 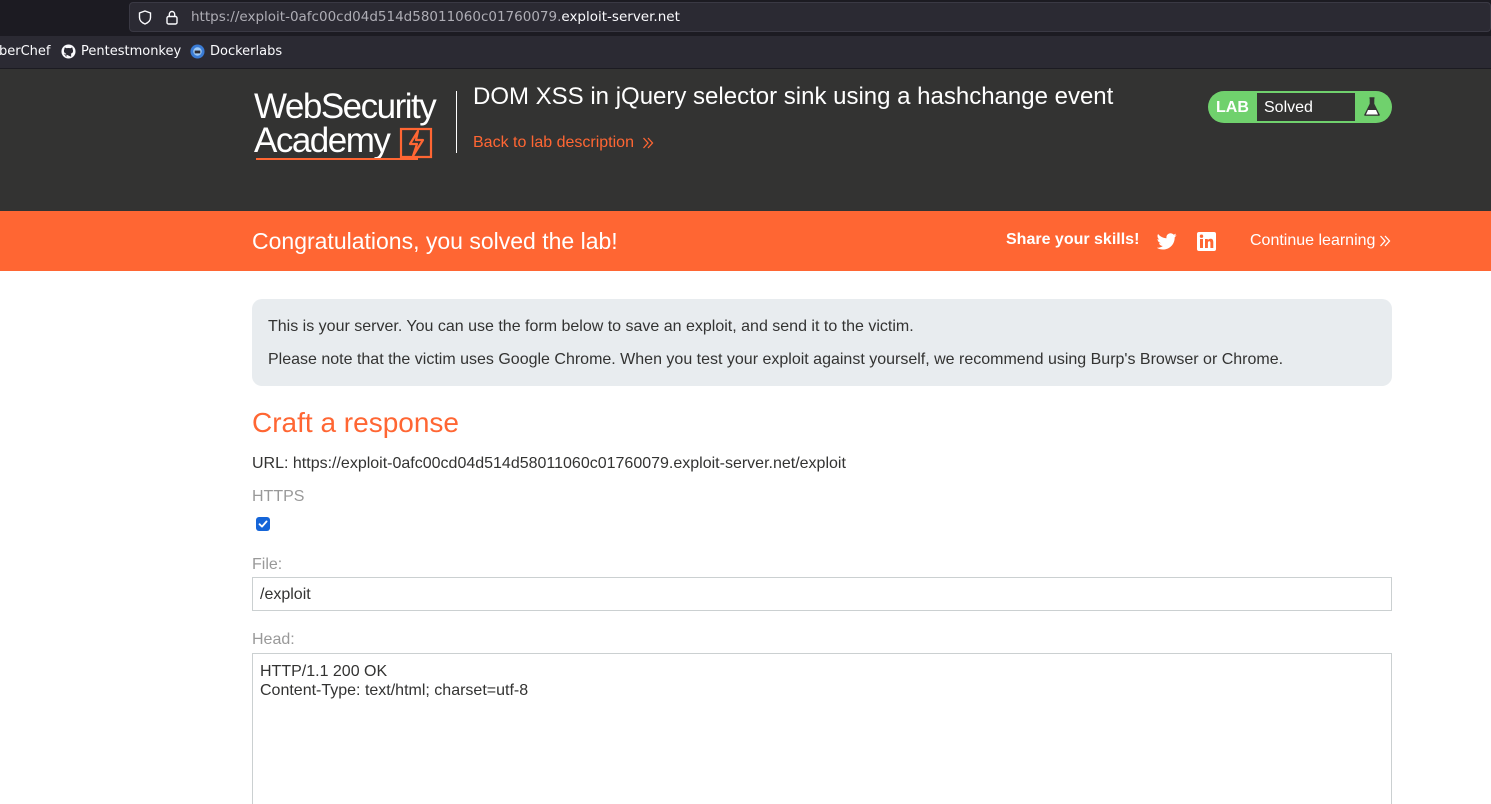 I want to click on bookmarks-bar: berChef Pentestmonkey Dockerlabs, so click(x=745, y=52).